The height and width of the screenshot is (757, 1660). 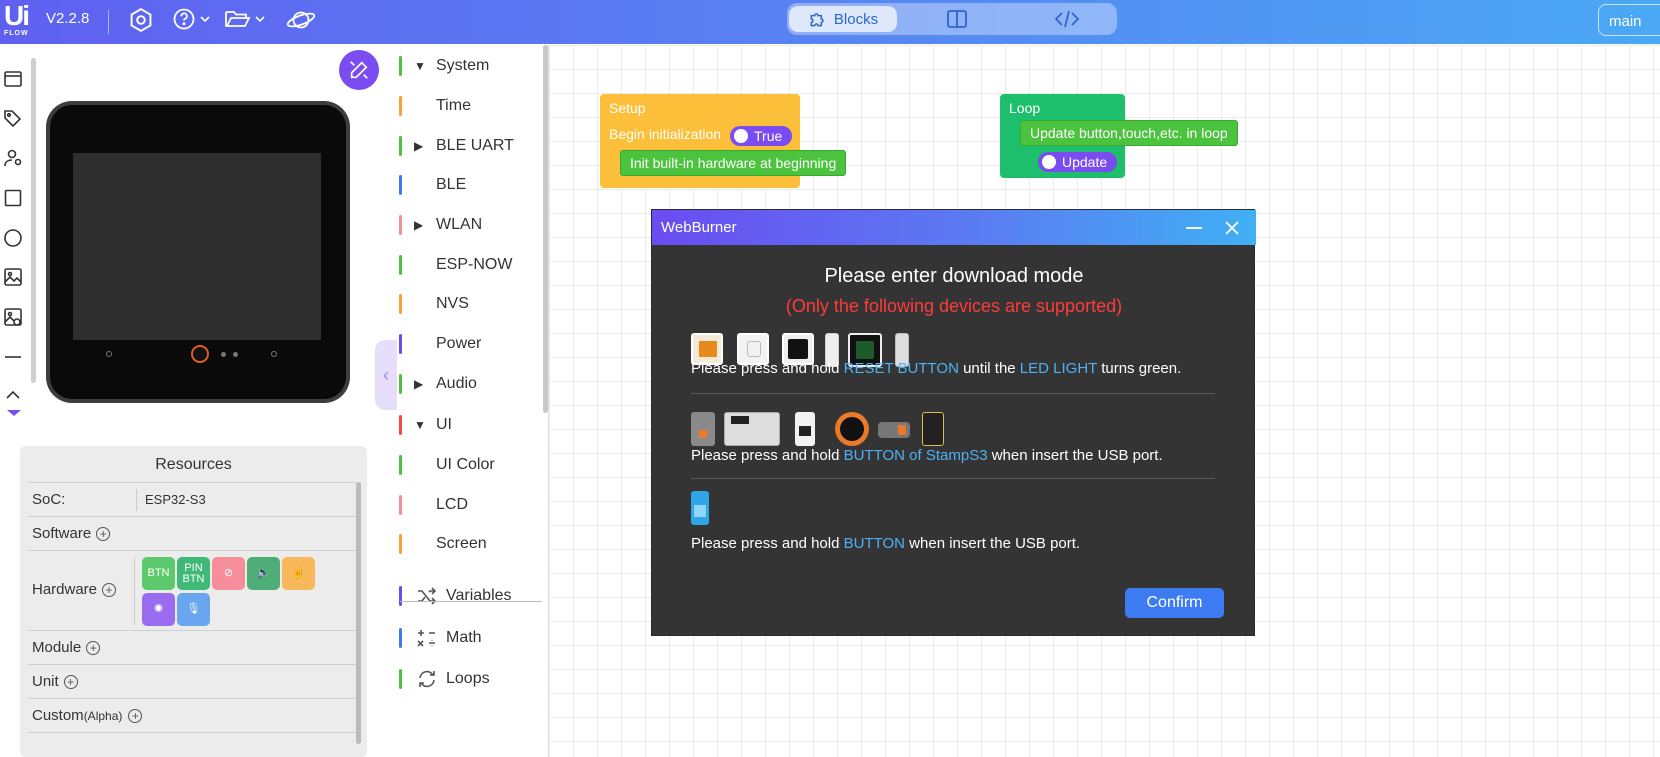 I want to click on collapse-panel-button: ‹, so click(x=386, y=375).